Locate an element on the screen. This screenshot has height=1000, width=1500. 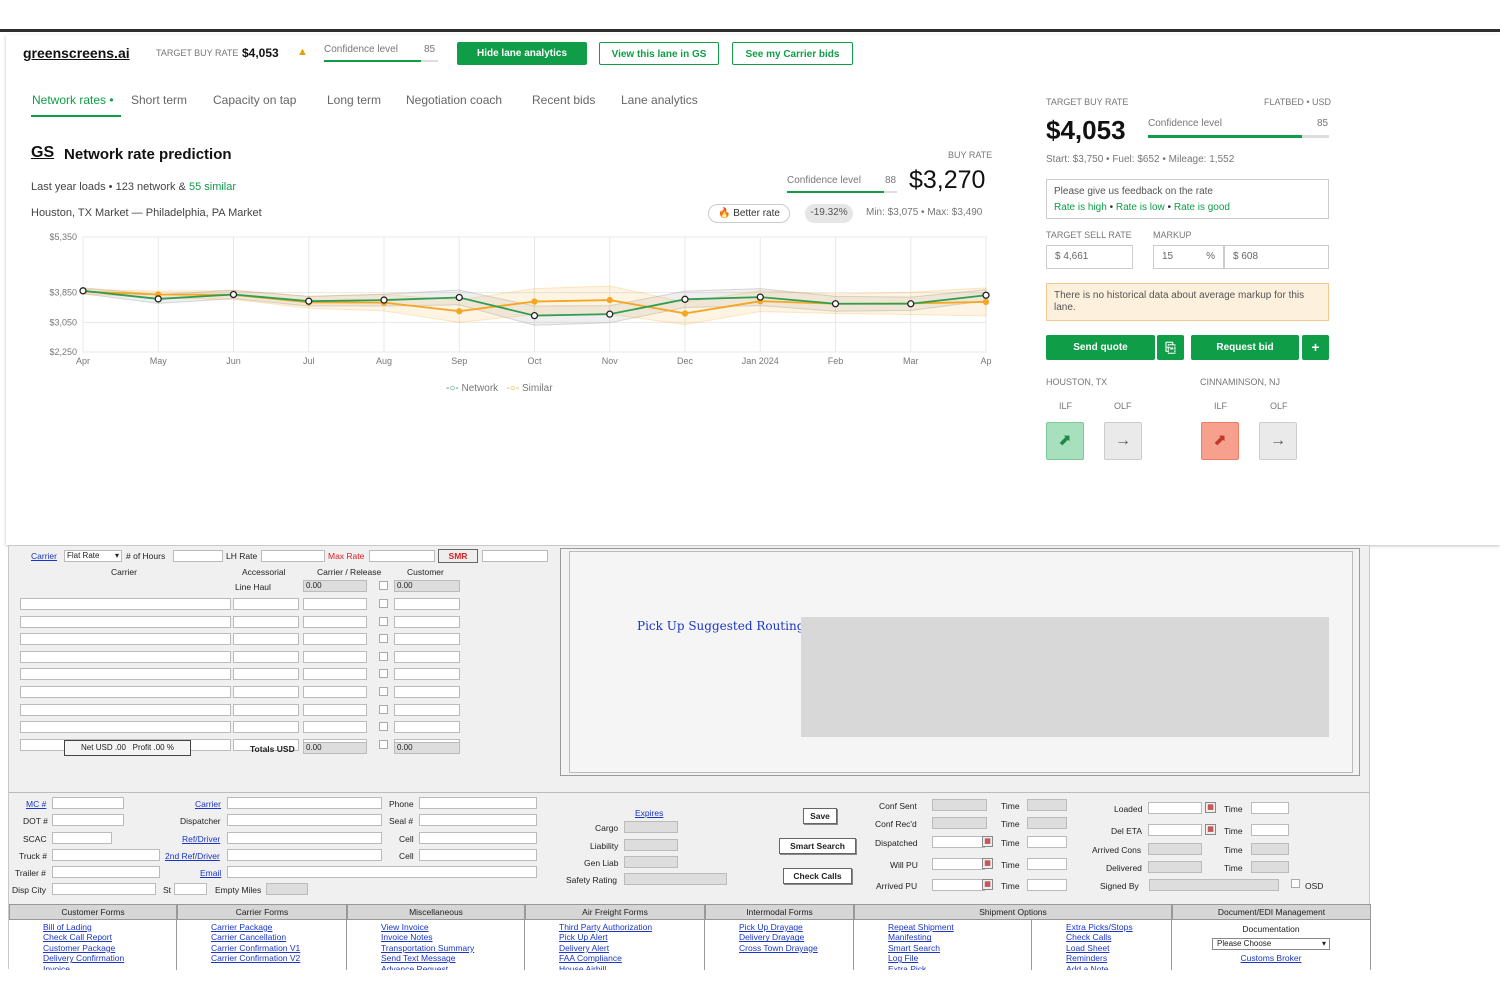
form-link: Invoice Notes is located at coordinates (452, 937).